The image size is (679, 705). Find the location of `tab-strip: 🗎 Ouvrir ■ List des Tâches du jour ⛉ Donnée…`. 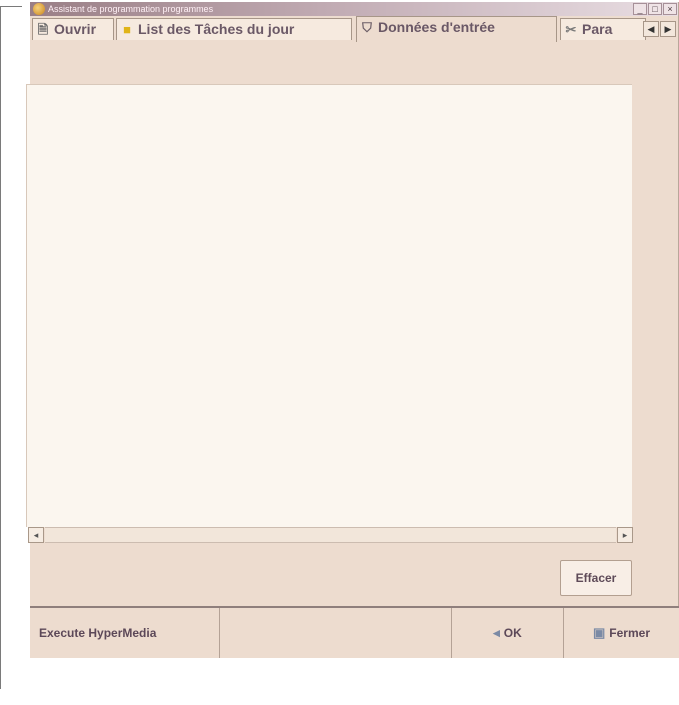

tab-strip: 🗎 Ouvrir ■ List des Tâches du jour ⛉ Donnée… is located at coordinates (354, 29).